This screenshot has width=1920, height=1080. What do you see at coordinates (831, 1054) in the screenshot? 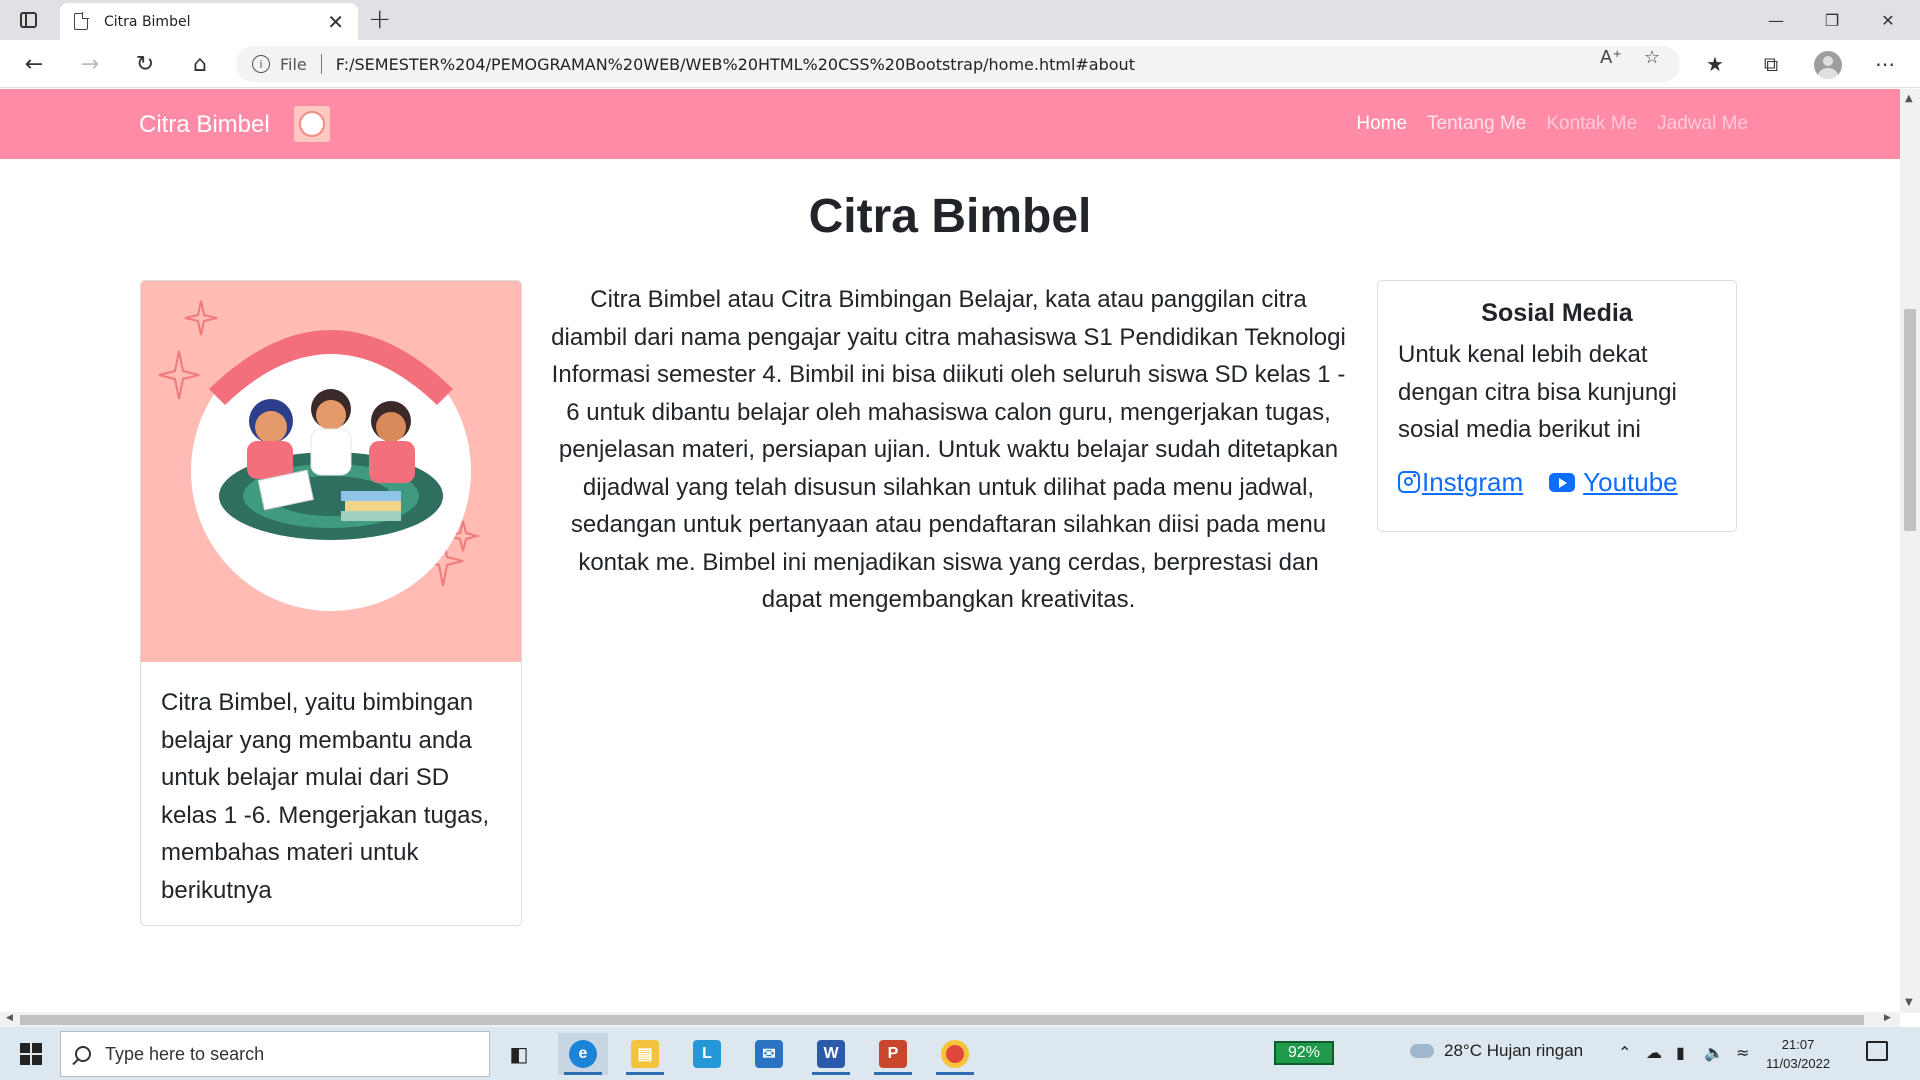
I see `word-icon: W` at bounding box center [831, 1054].